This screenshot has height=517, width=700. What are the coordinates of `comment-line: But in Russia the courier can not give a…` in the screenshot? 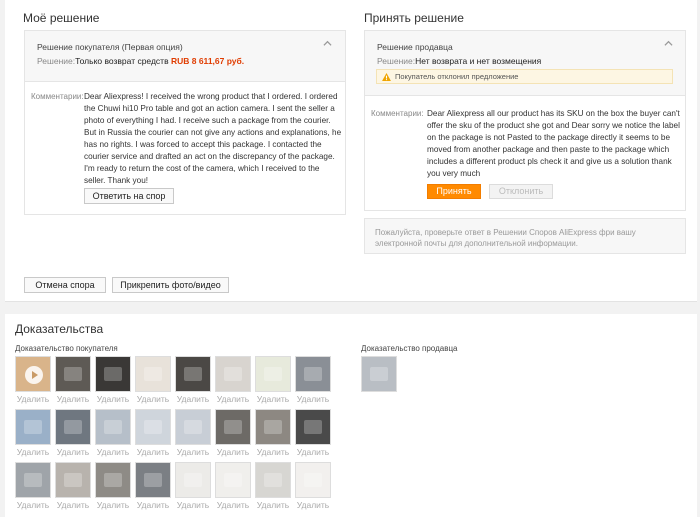 It's located at (213, 132).